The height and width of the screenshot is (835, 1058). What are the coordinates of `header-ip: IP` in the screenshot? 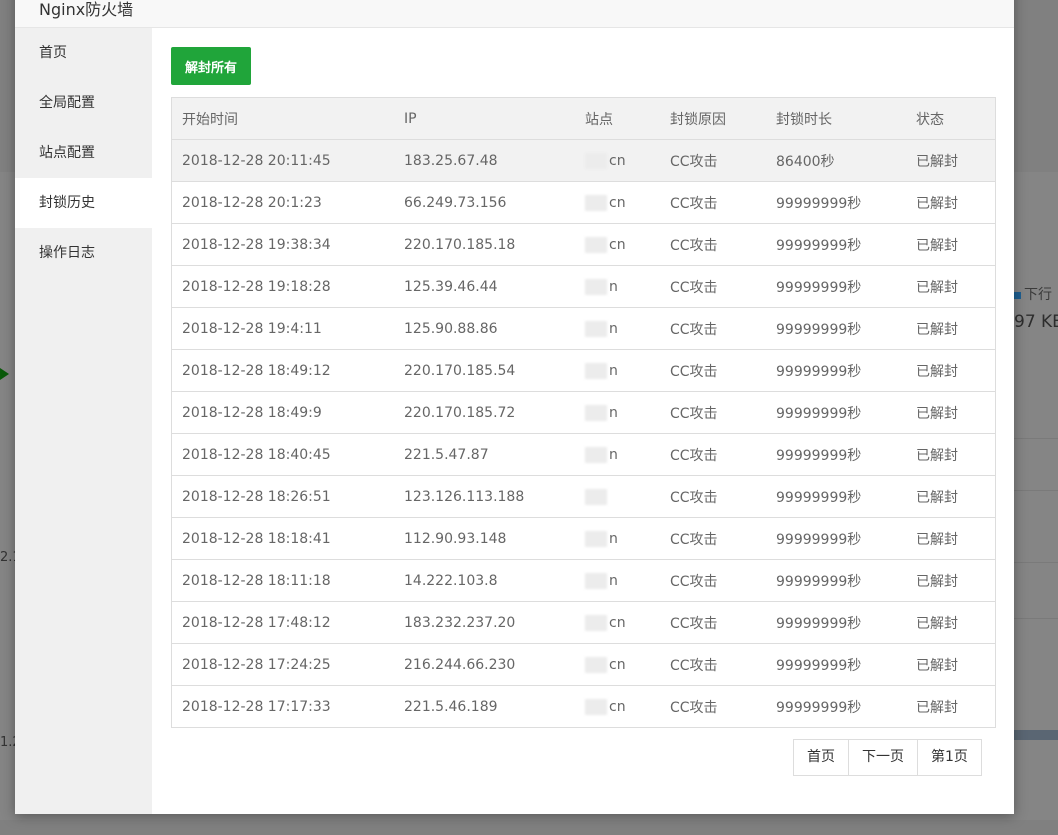 It's located at (484, 118).